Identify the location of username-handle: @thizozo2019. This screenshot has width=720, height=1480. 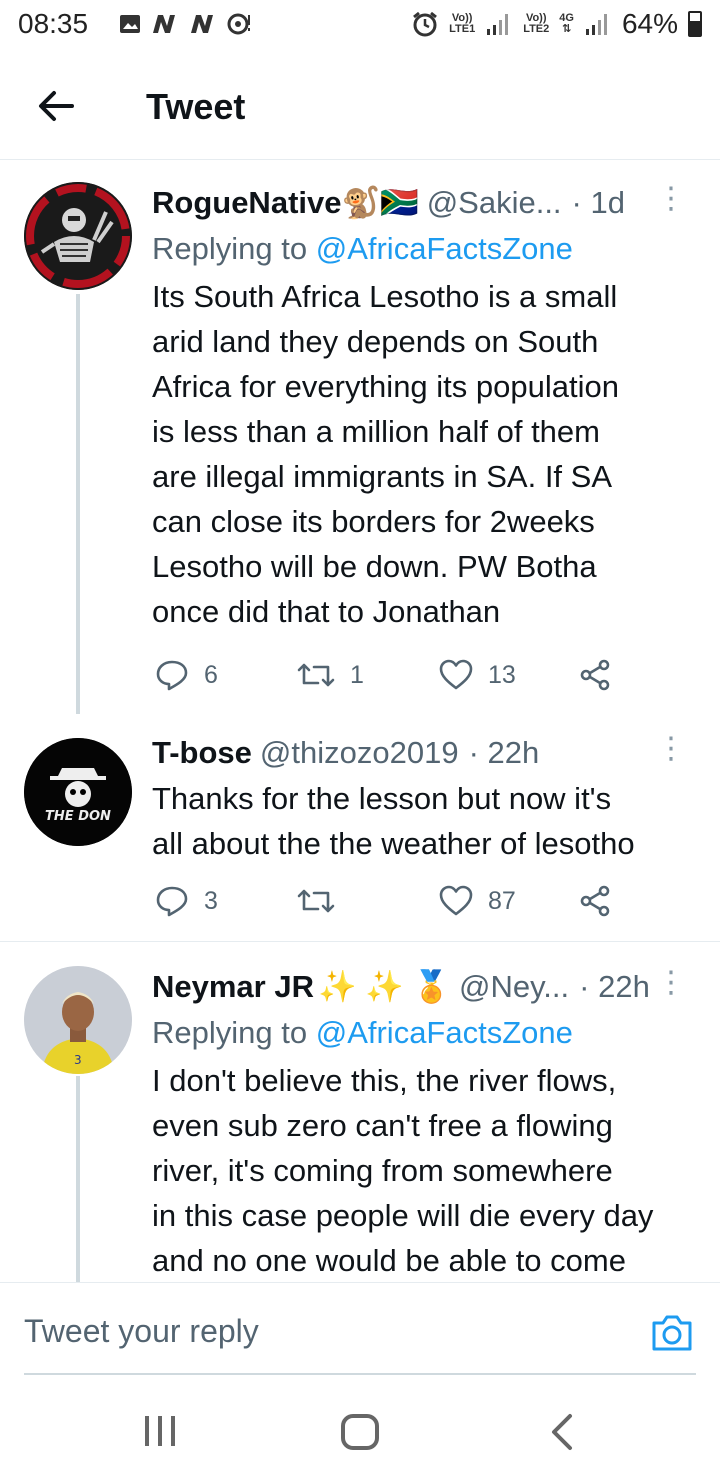
(359, 753).